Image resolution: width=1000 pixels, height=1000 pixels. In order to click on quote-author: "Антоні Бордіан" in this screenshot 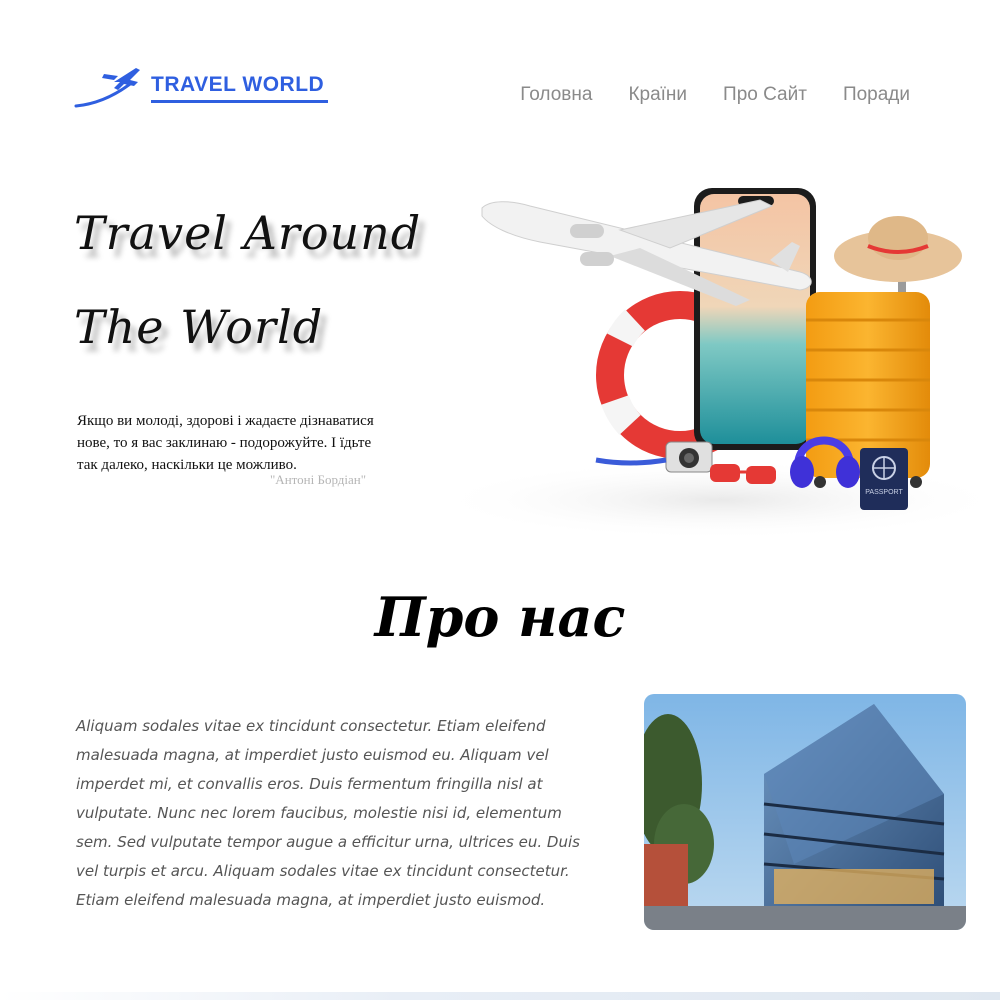, I will do `click(318, 479)`.